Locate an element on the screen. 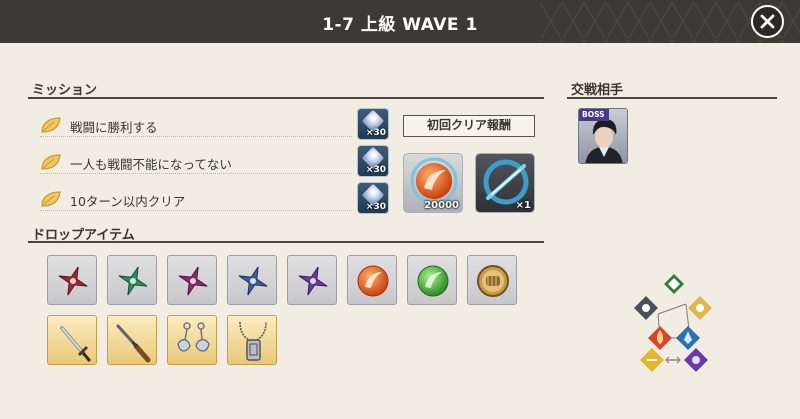 Image resolution: width=800 pixels, height=419 pixels. opponent-divider is located at coordinates (672, 98).